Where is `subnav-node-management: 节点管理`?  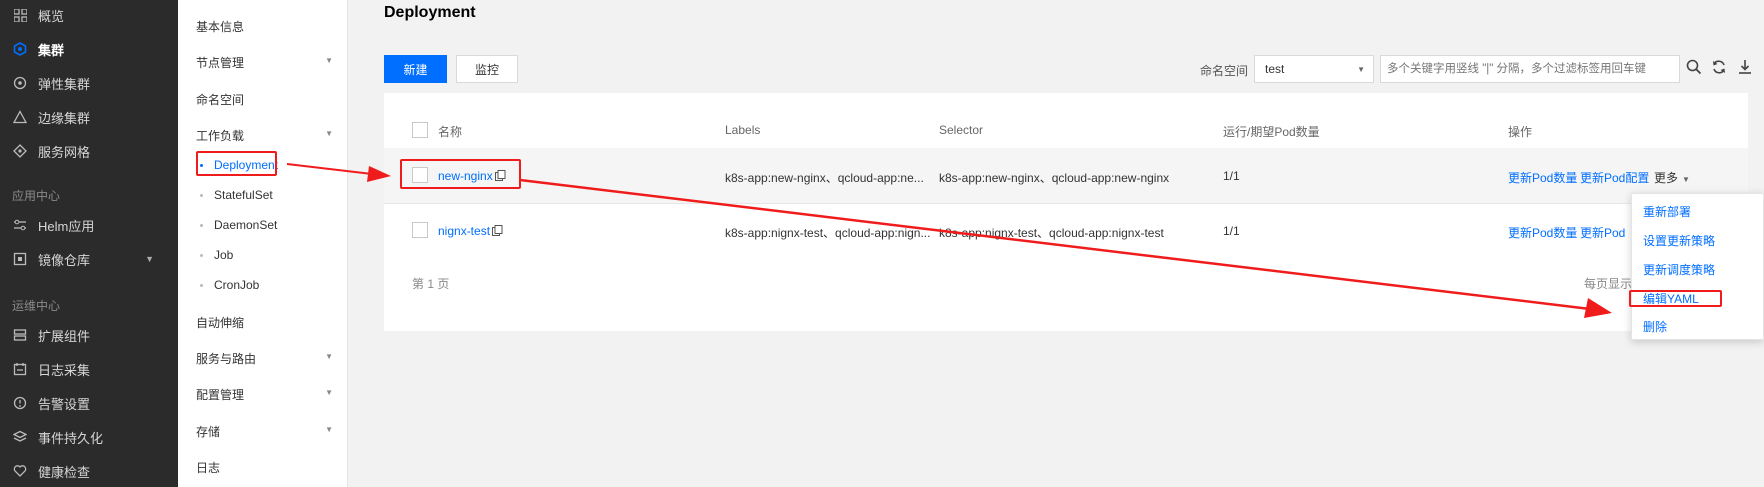 subnav-node-management: 节点管理 is located at coordinates (220, 62).